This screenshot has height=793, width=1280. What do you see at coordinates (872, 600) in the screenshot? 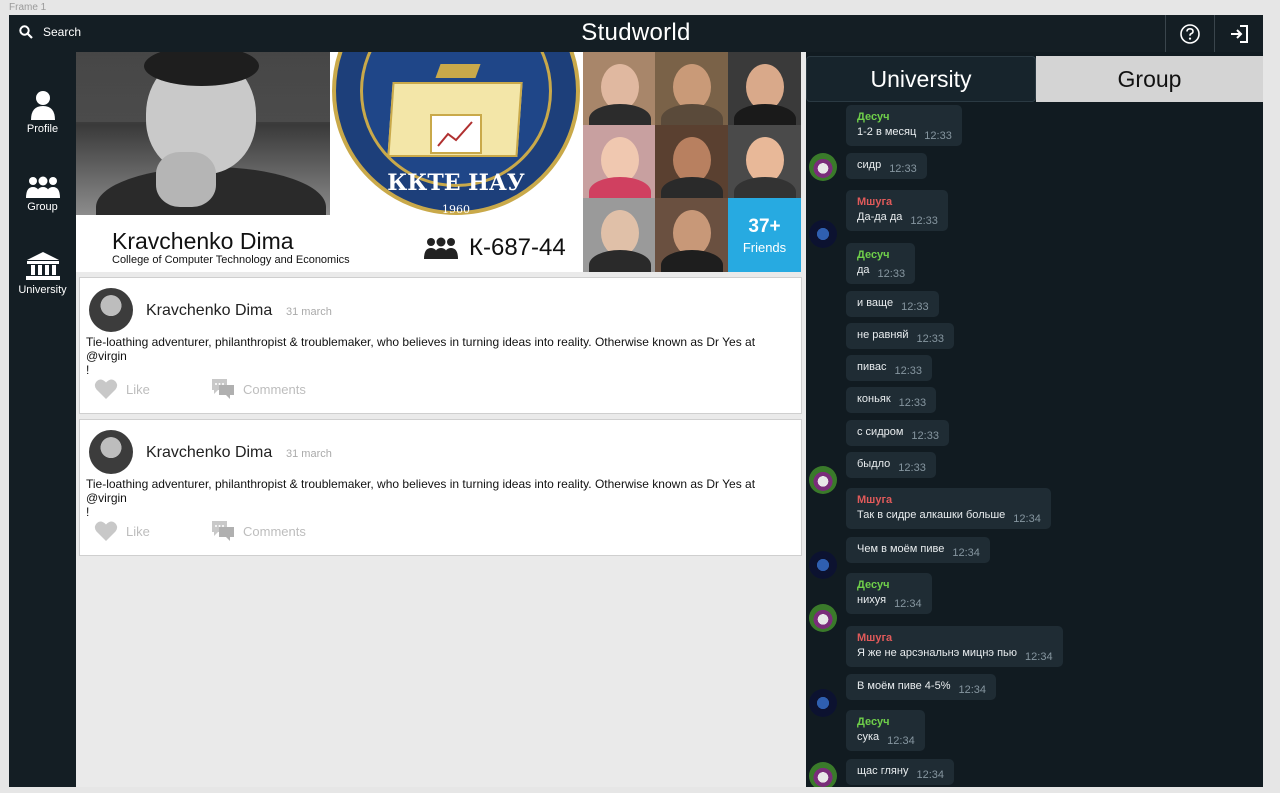
I see `message-text: нихуя` at bounding box center [872, 600].